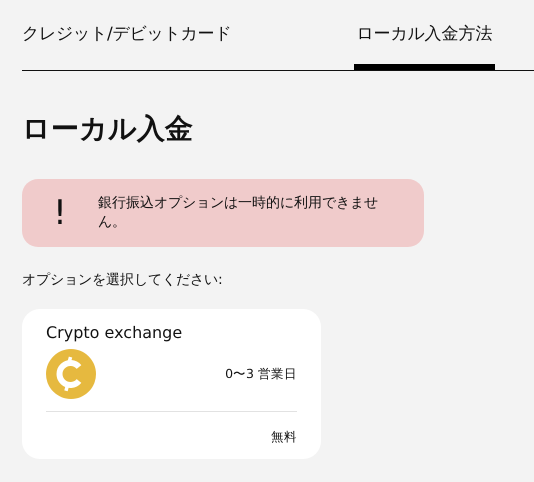  What do you see at coordinates (261, 373) in the screenshot?
I see `processing-time: 0〜3 営業日` at bounding box center [261, 373].